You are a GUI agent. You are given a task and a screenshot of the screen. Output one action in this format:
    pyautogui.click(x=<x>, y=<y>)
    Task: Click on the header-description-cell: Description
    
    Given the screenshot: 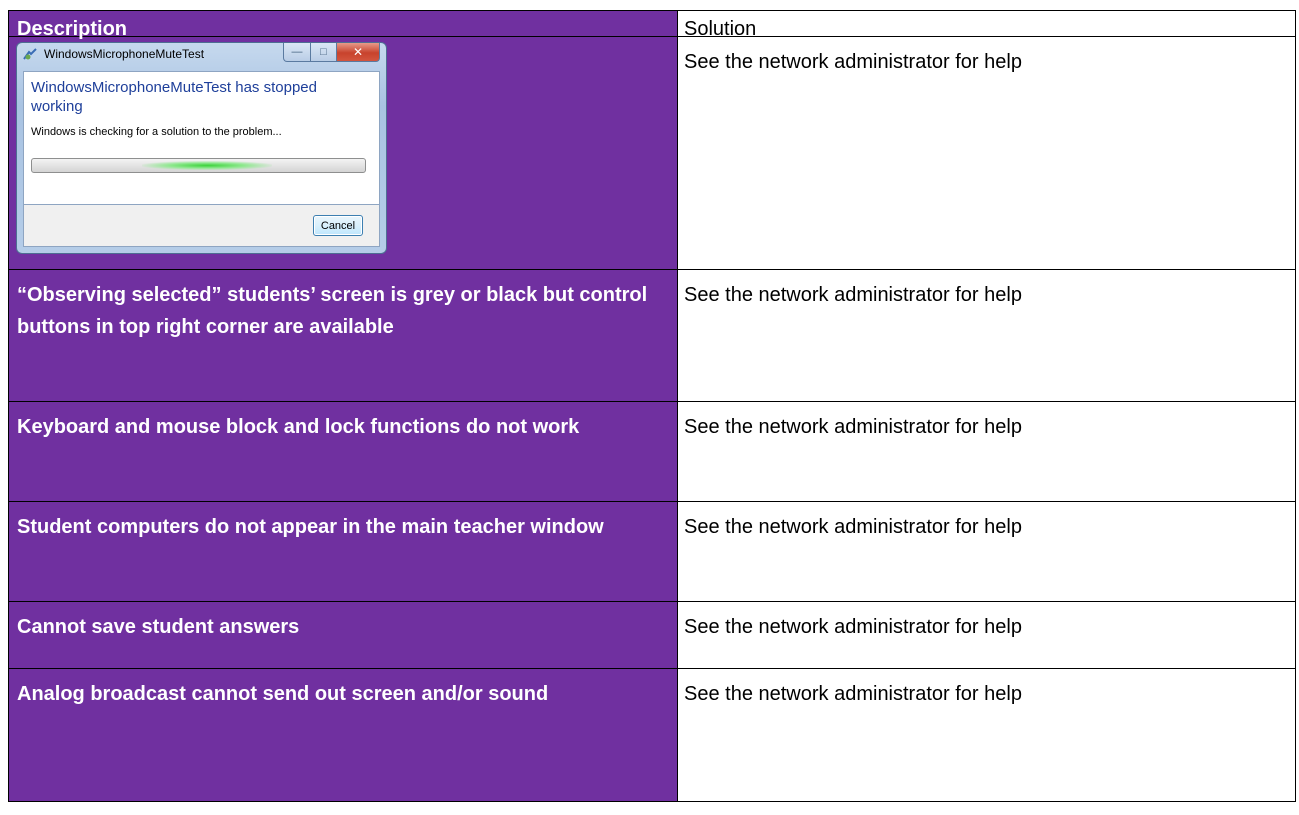 What is the action you would take?
    pyautogui.click(x=343, y=25)
    